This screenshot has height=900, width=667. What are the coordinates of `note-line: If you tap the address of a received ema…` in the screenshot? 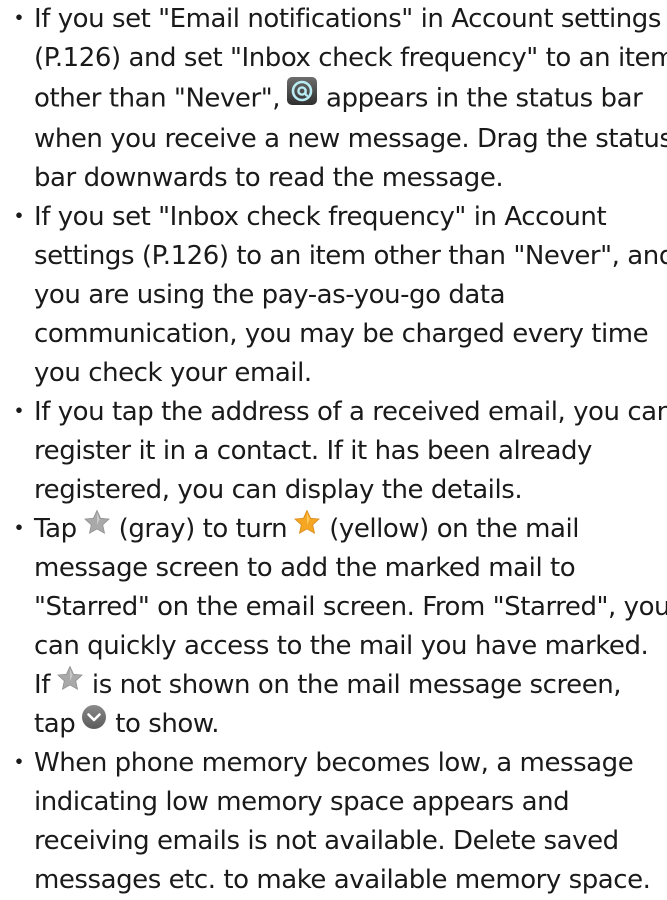 It's located at (350, 412).